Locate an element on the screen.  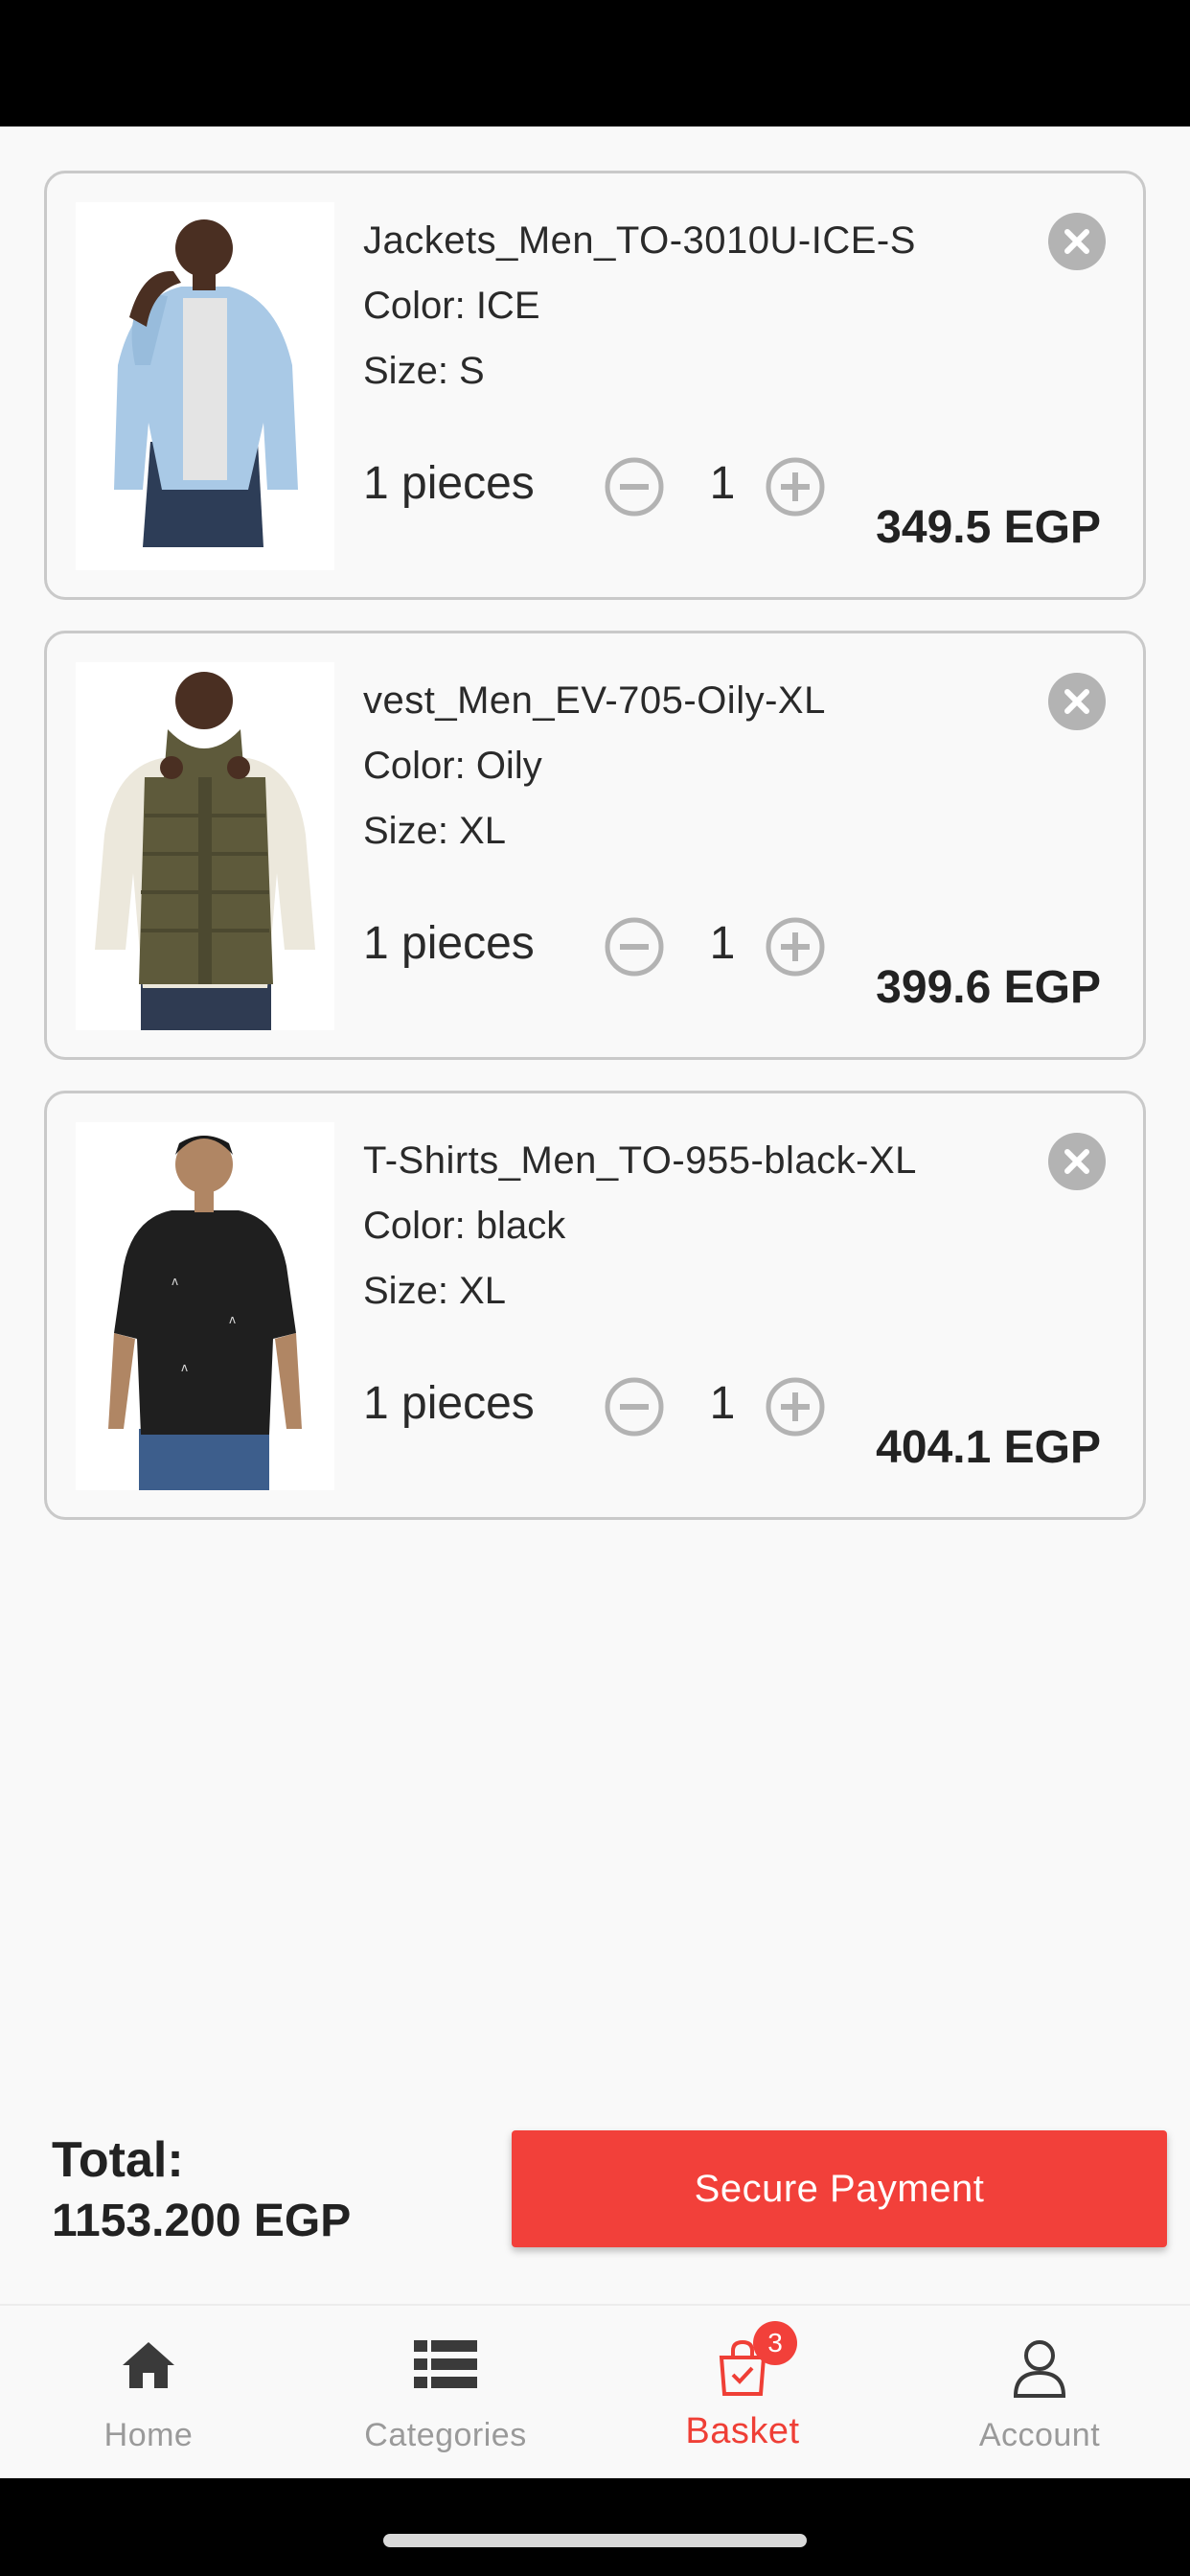
tab-categories-label: Categories is located at coordinates (445, 2435).